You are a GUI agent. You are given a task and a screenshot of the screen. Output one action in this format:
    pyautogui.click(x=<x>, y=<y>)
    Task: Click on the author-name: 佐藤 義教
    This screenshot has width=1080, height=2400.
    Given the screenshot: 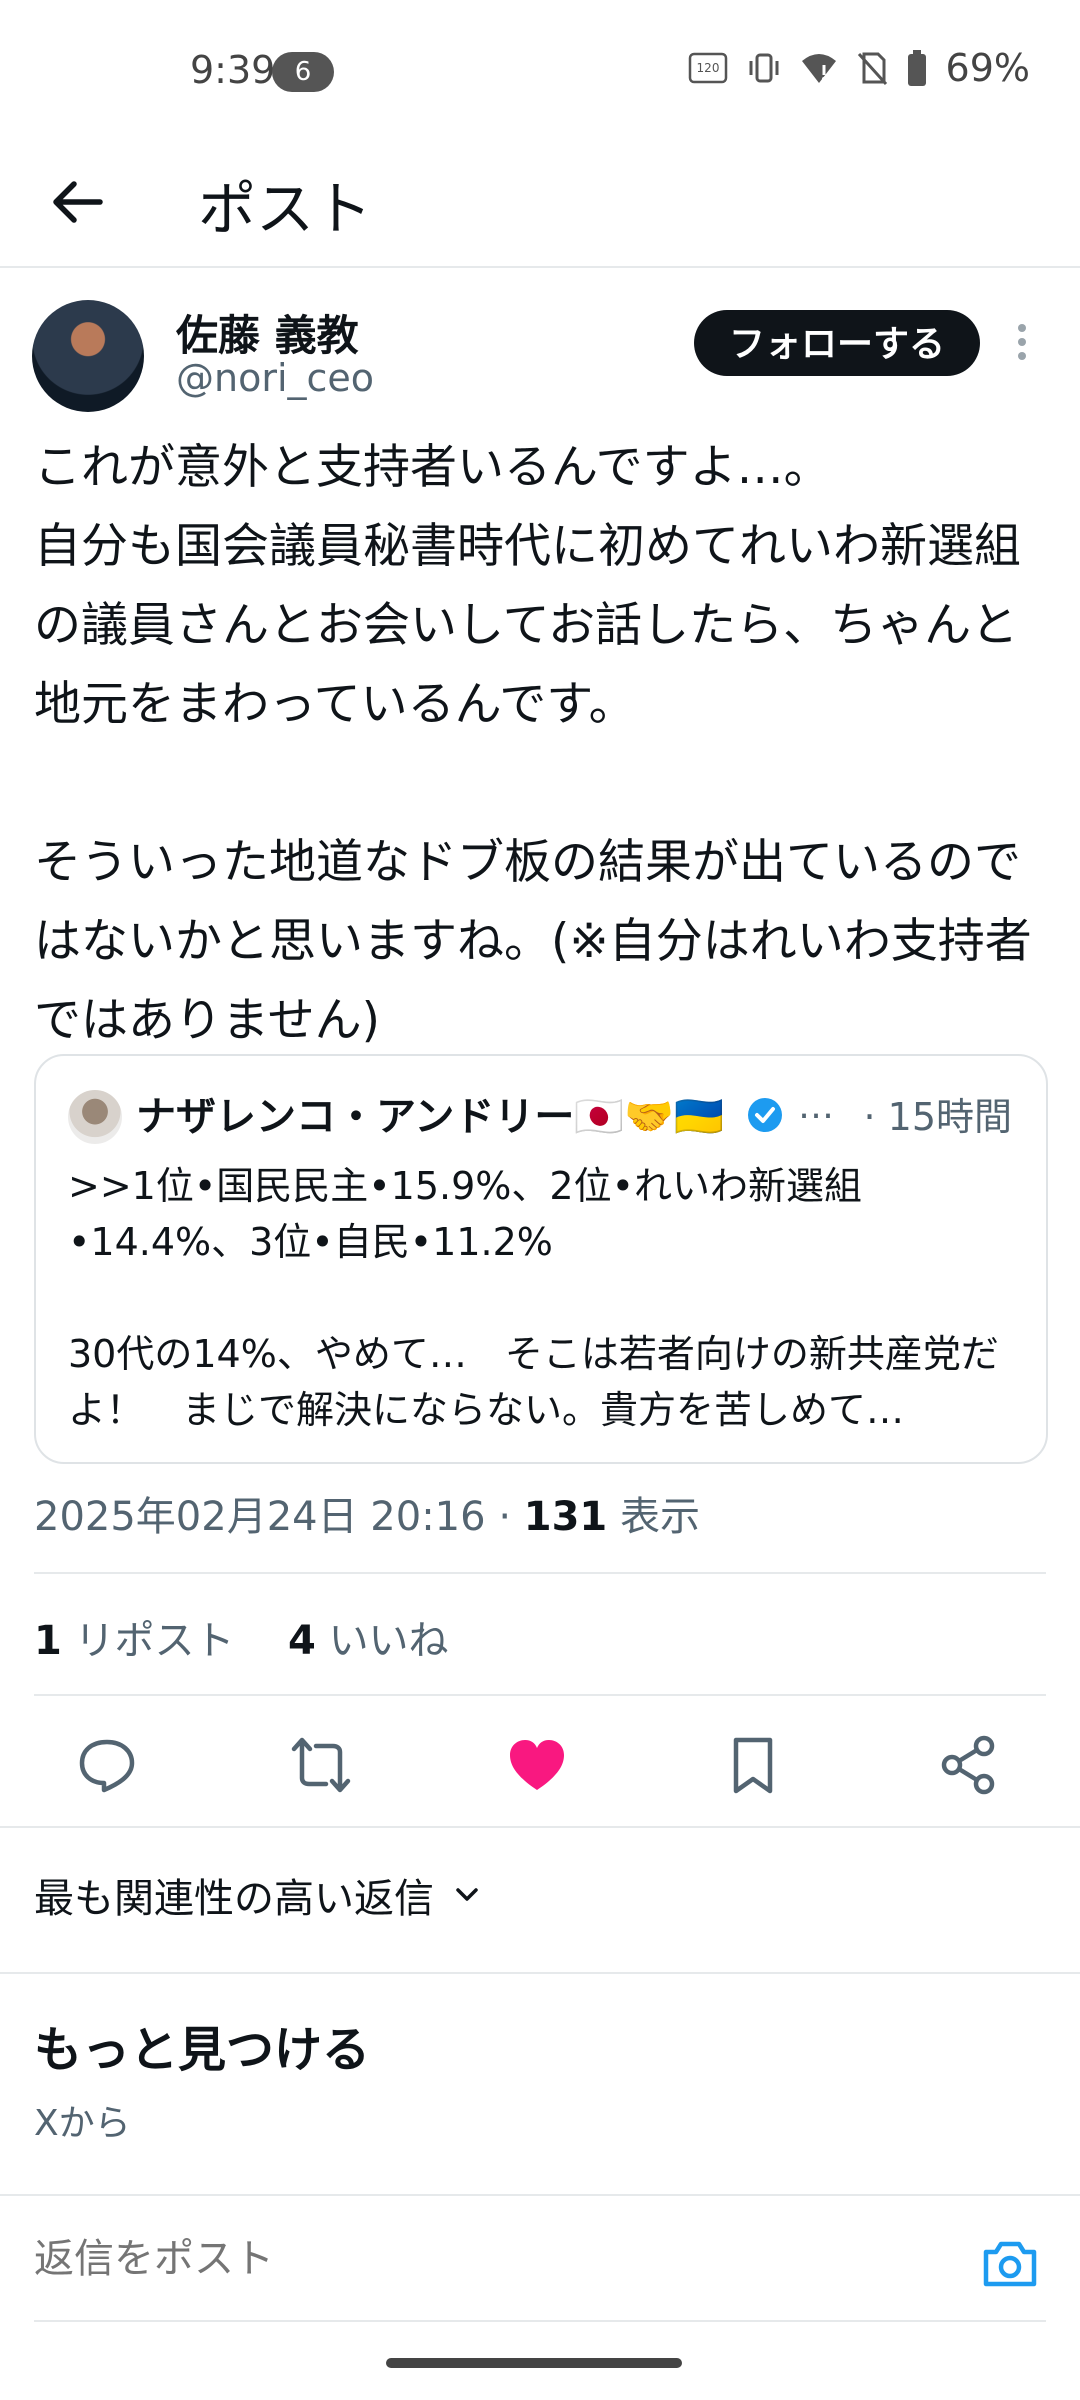 What is the action you would take?
    pyautogui.click(x=267, y=332)
    